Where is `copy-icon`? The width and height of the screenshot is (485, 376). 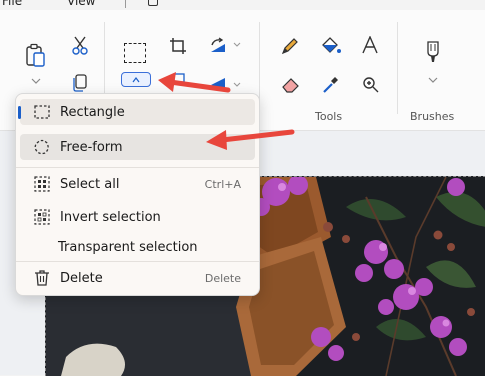
copy-icon is located at coordinates (80, 83).